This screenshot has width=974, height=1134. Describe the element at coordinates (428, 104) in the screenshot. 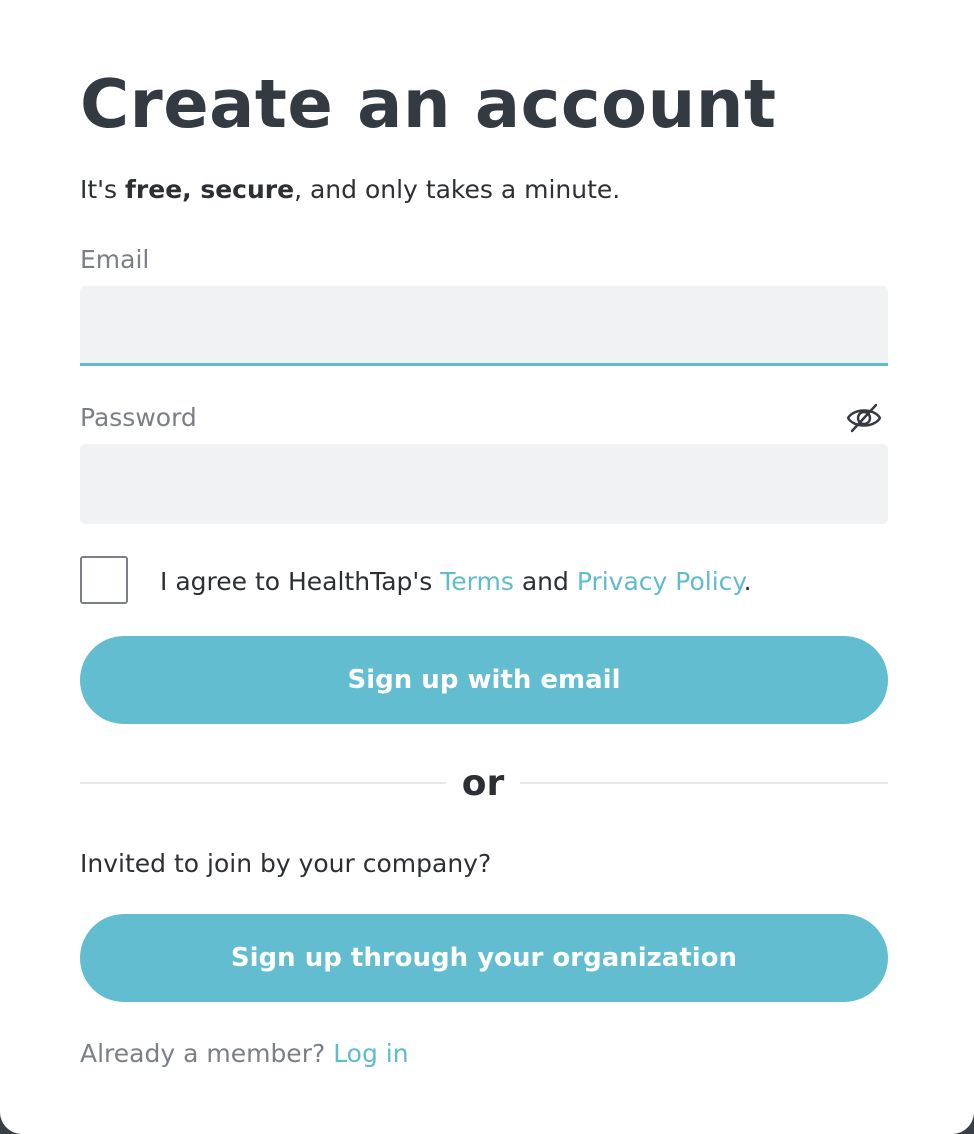

I see `page-title: Create an account` at that location.